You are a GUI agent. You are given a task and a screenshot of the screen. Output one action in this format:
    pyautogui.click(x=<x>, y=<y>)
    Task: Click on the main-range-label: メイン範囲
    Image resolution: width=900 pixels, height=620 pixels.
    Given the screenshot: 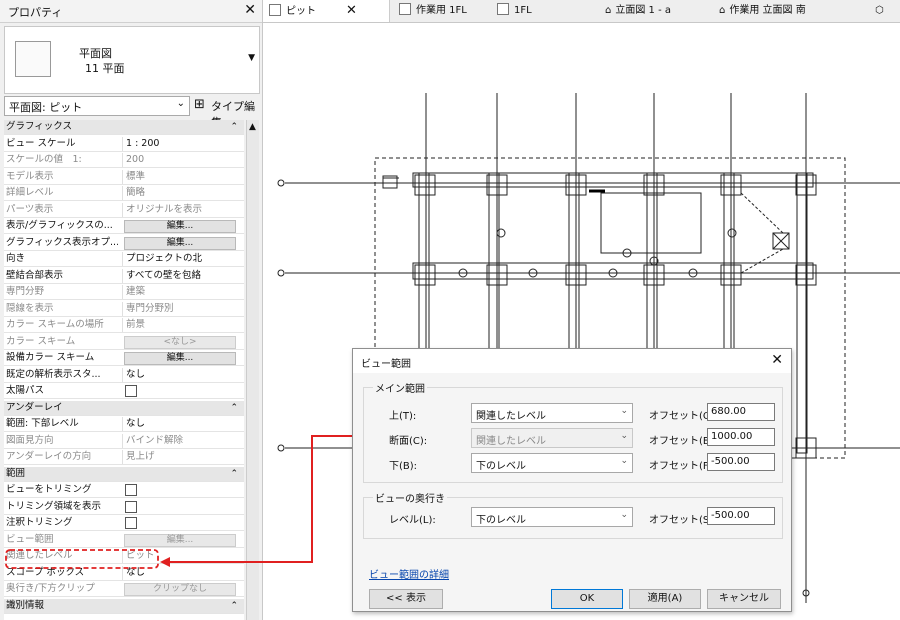 What is the action you would take?
    pyautogui.click(x=400, y=387)
    